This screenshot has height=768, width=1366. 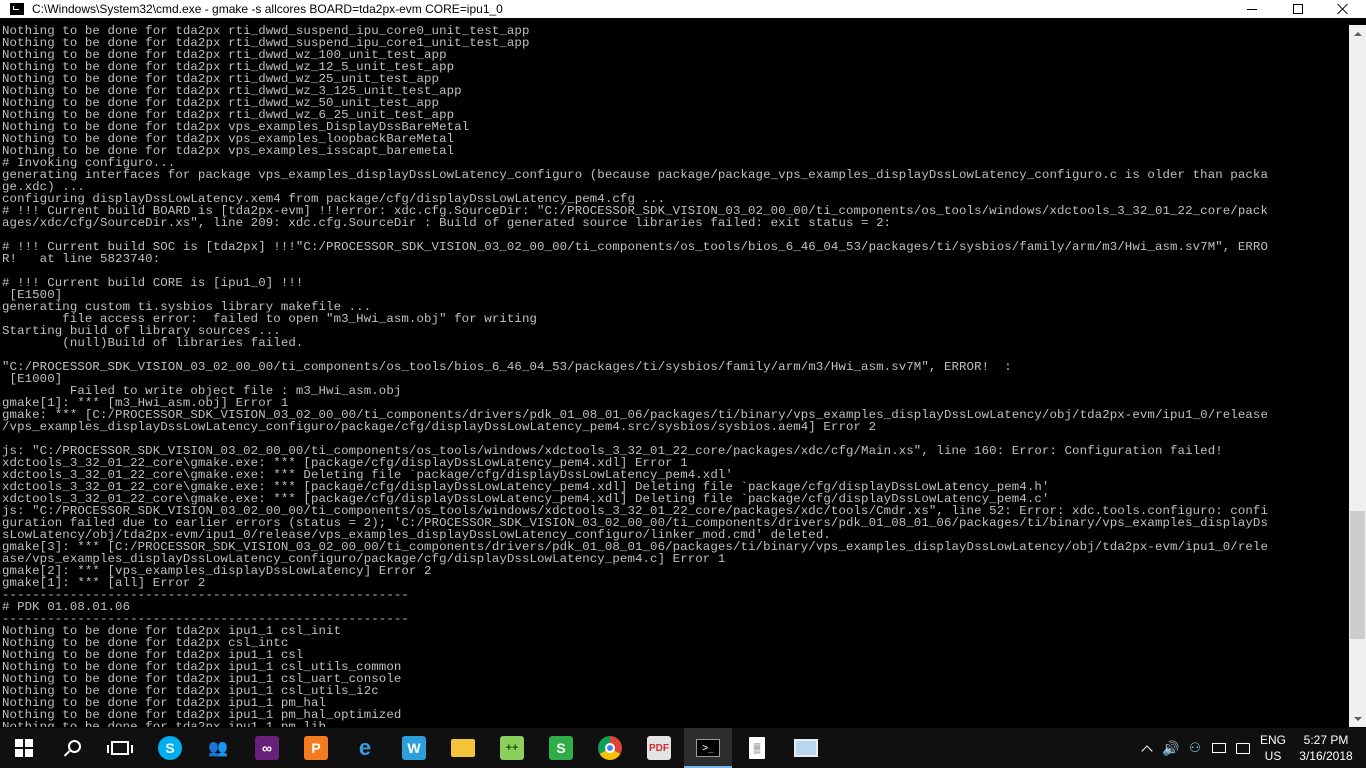 What do you see at coordinates (1326, 740) in the screenshot?
I see `clock-time: 5:27 PM` at bounding box center [1326, 740].